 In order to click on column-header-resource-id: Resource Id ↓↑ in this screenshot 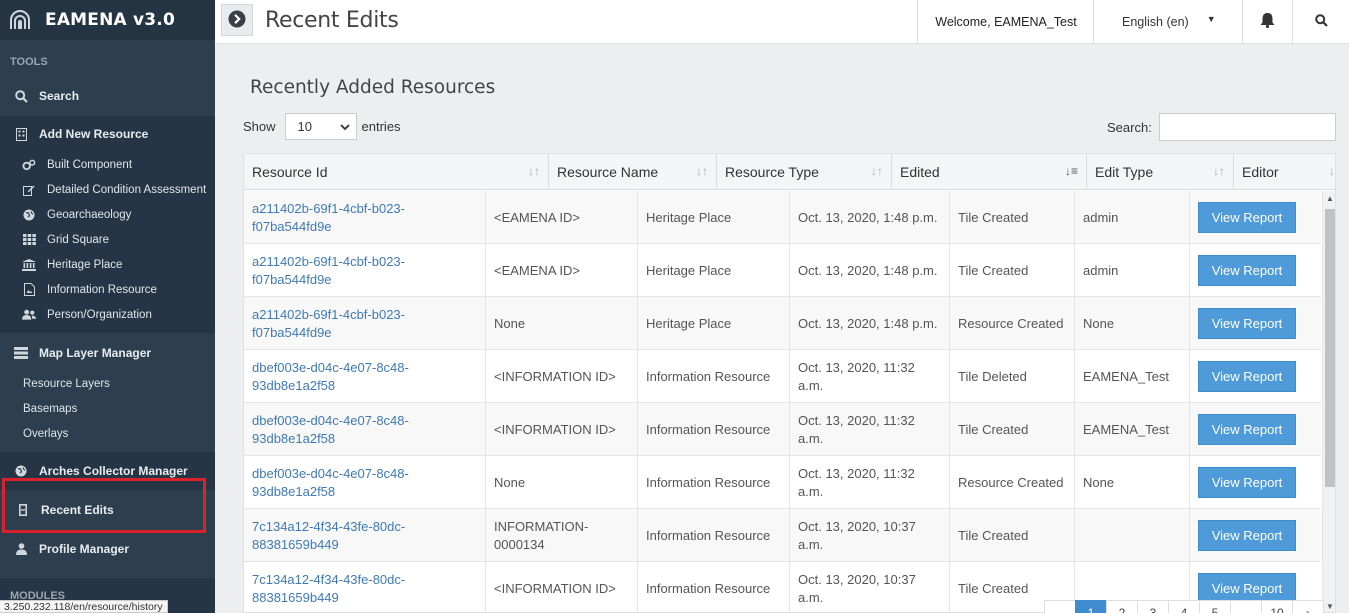, I will do `click(396, 172)`.